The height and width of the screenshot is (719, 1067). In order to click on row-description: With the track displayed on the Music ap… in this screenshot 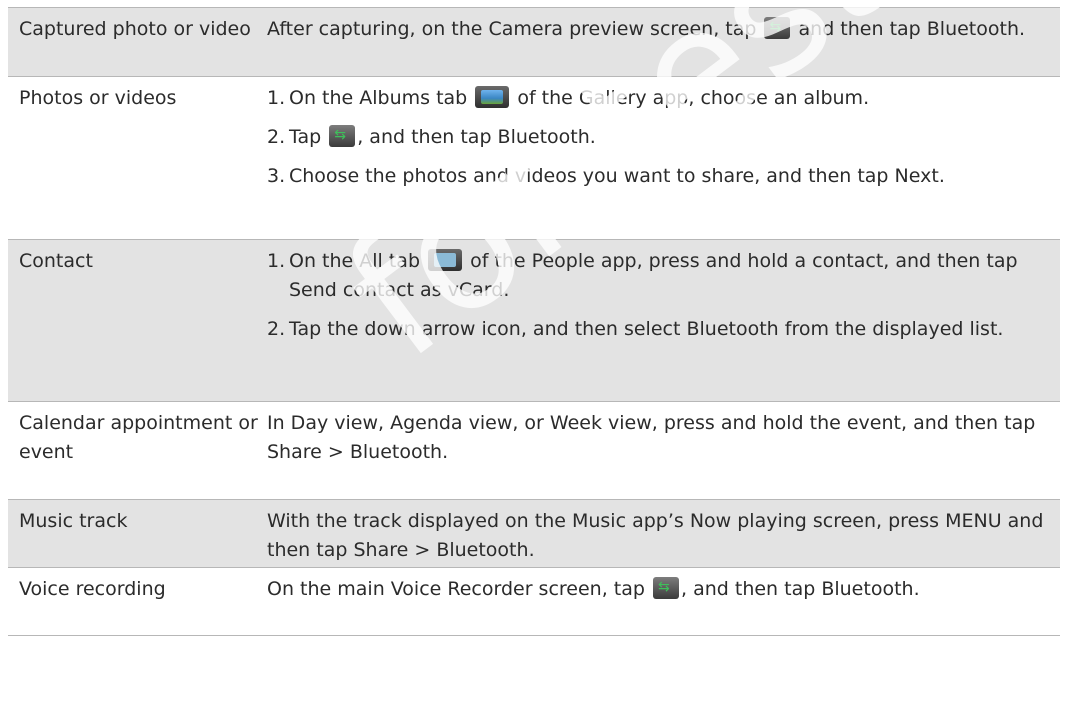, I will do `click(655, 535)`.